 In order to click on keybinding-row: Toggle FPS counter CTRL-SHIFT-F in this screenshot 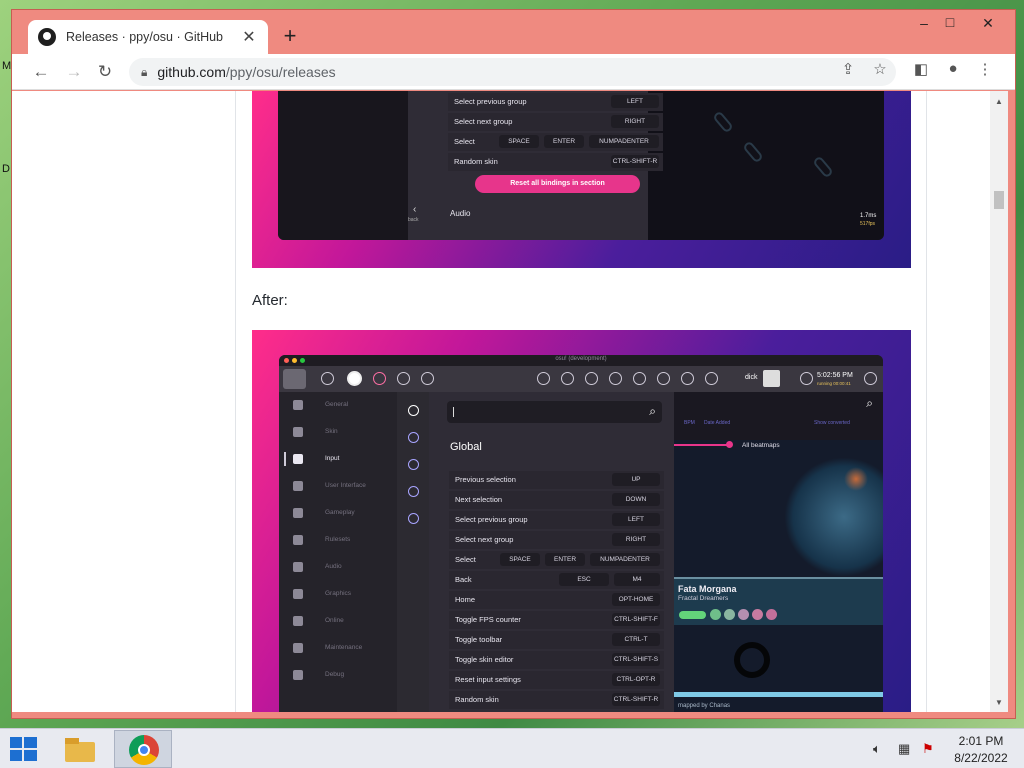, I will do `click(556, 620)`.